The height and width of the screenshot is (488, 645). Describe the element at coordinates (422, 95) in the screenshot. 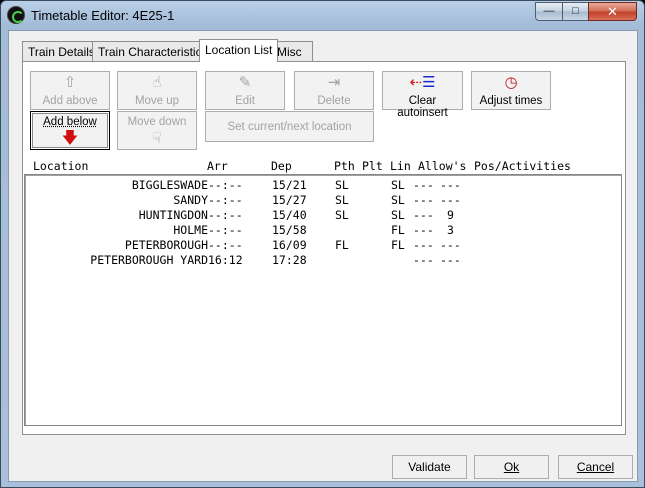

I see `clear-autoinsert-button: ⇠☰ Clear autoinsert` at that location.